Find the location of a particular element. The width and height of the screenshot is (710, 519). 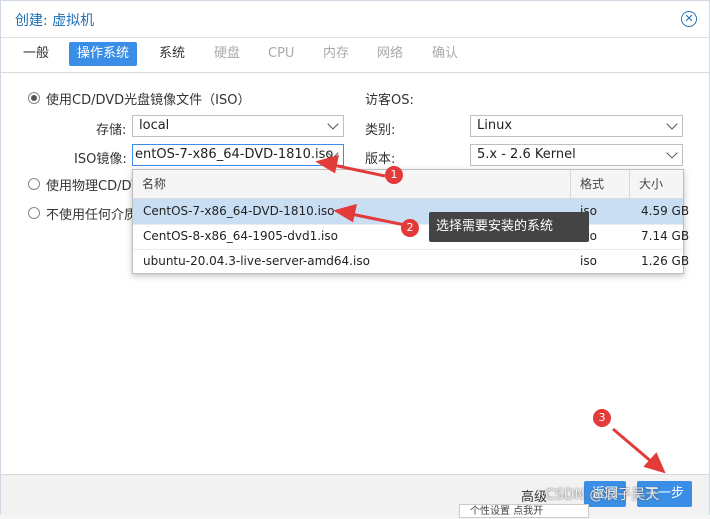

bottom-popup: 个性设置 点我开 is located at coordinates (524, 511).